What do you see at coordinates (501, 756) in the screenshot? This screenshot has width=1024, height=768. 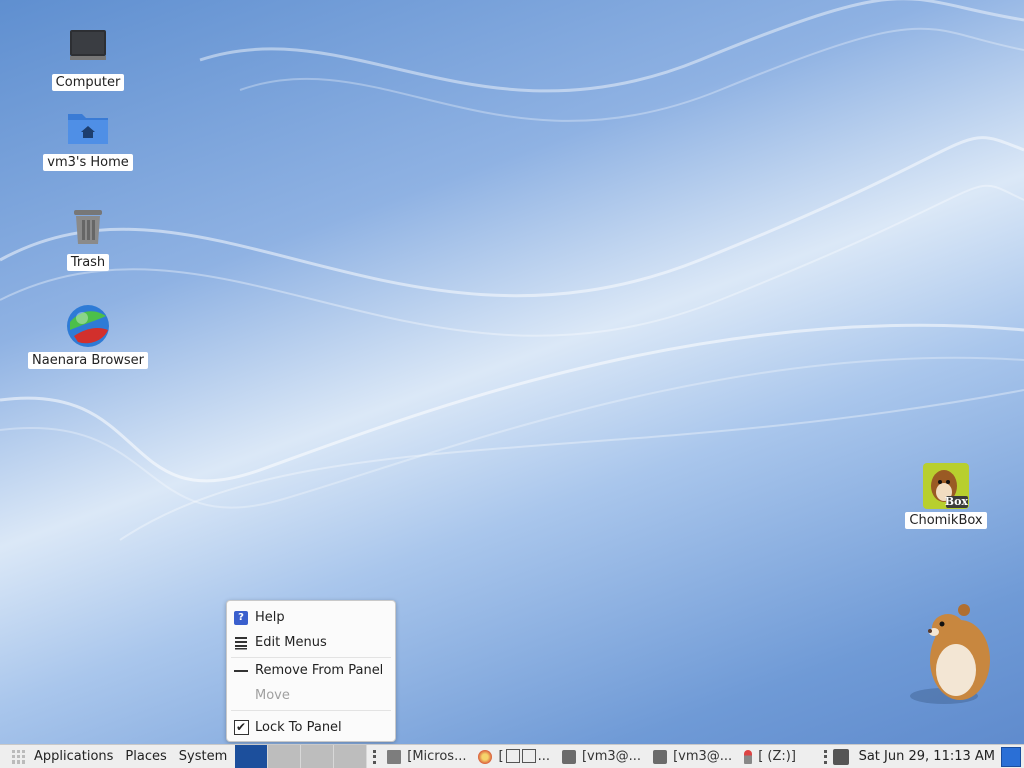 I see `task-label: [` at bounding box center [501, 756].